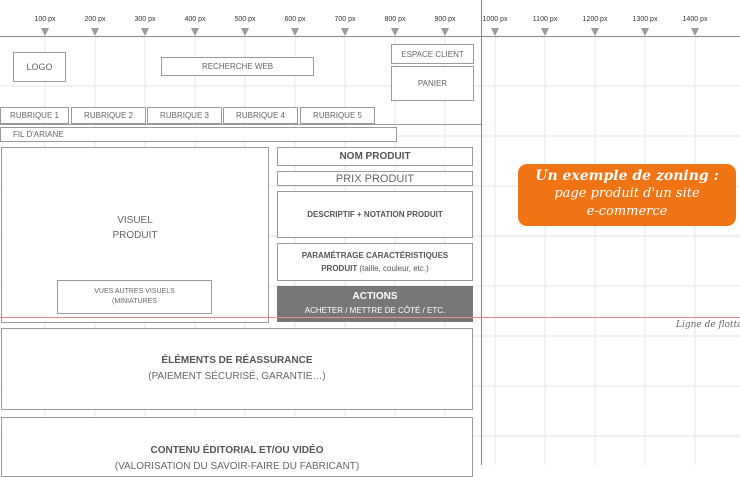  I want to click on nav-item-rubrique-5: RUBRIQUE 5, so click(337, 115).